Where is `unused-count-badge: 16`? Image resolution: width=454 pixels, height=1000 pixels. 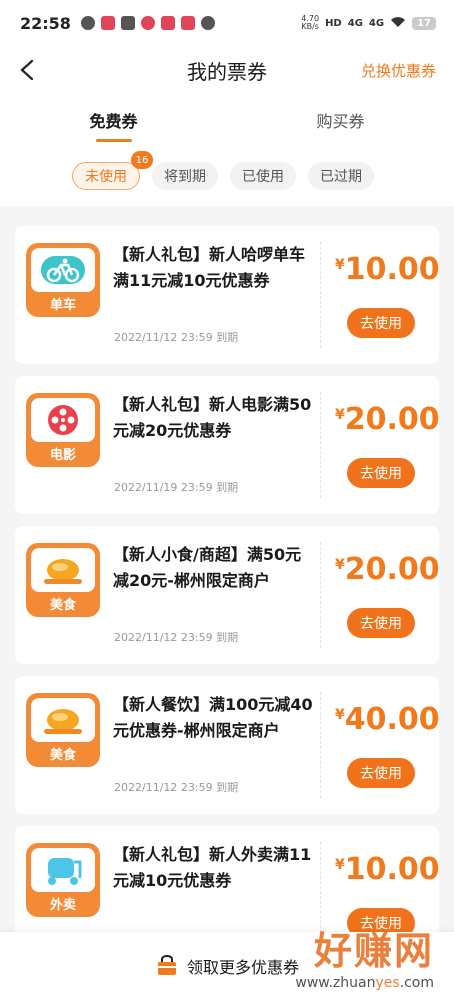
unused-count-badge: 16 is located at coordinates (142, 160).